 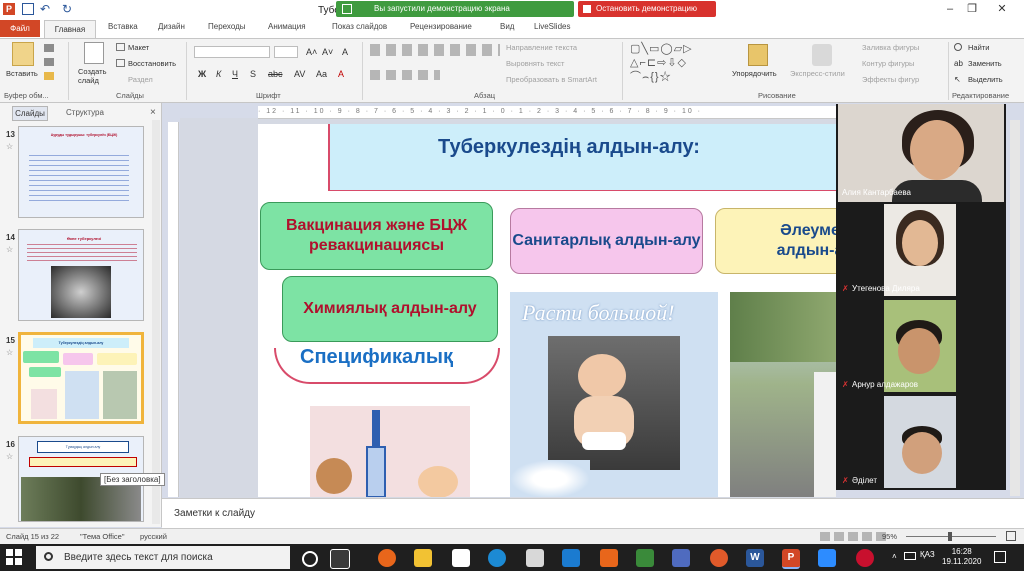 What do you see at coordinates (340, 559) in the screenshot?
I see `task-view-icon` at bounding box center [340, 559].